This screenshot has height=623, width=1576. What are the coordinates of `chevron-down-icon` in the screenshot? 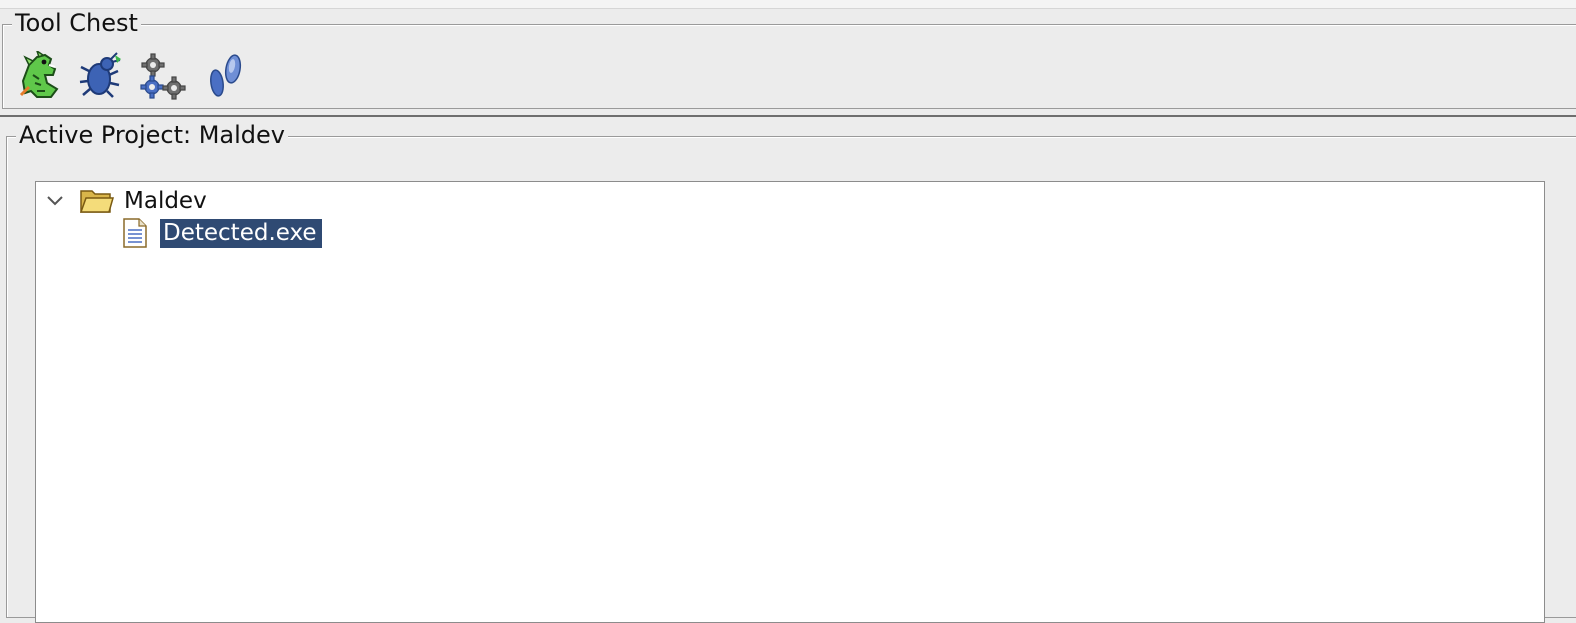 It's located at (55, 201).